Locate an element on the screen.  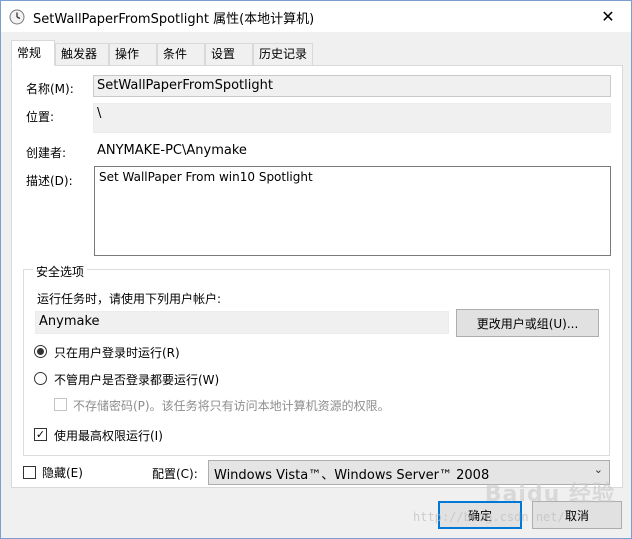
author-value: ANYMAKE-PC\Anymake is located at coordinates (172, 150).